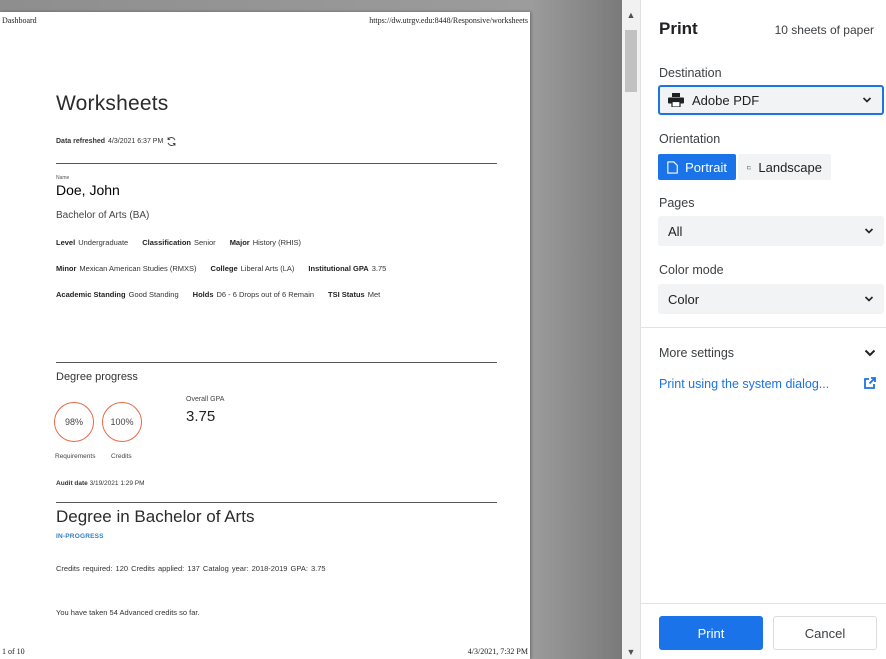 Image resolution: width=886 pixels, height=659 pixels. I want to click on institutional-gpa-label: Institutional GPA, so click(338, 268).